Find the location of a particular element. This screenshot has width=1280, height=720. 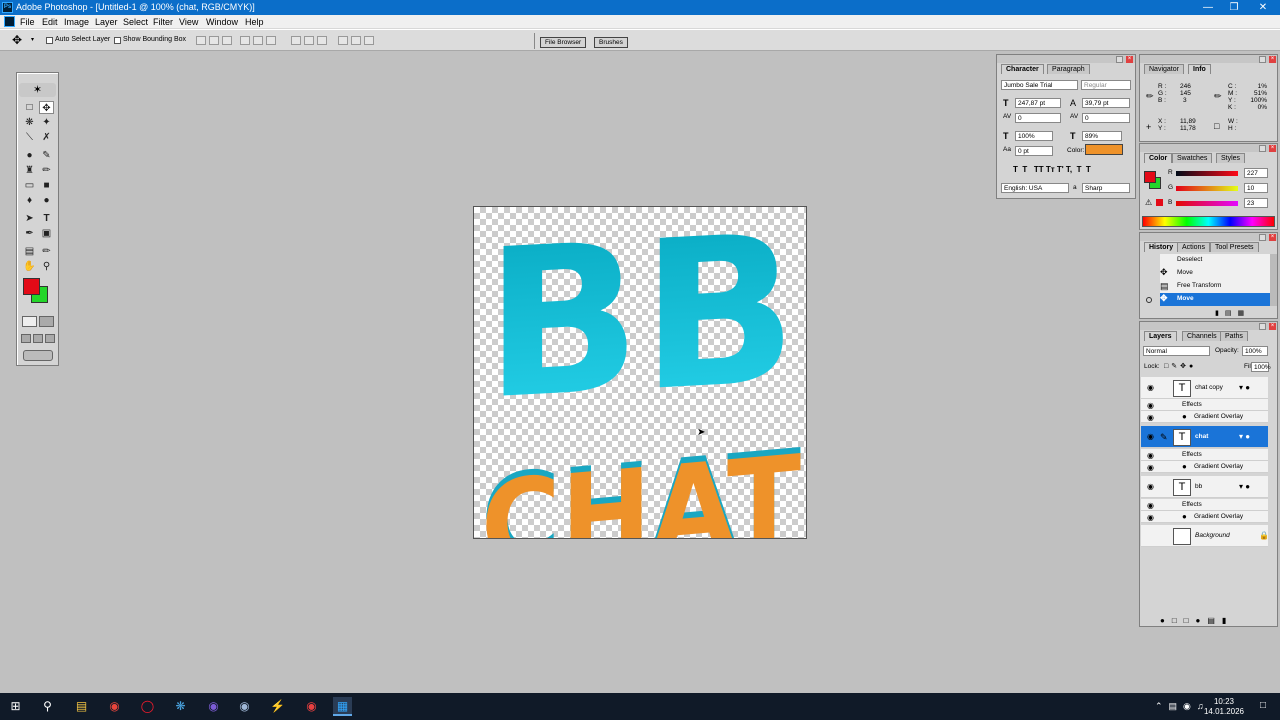

jump-to-imageready-icon is located at coordinates (38, 355).